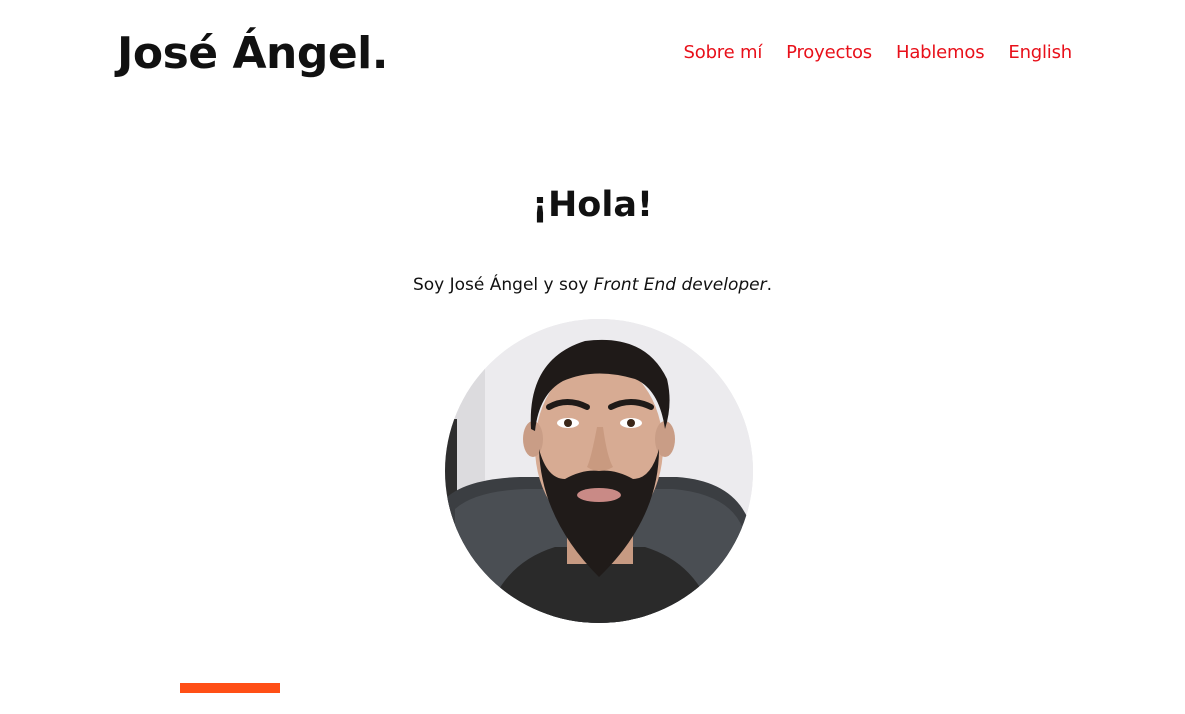 The height and width of the screenshot is (714, 1185). Describe the element at coordinates (592, 205) in the screenshot. I see `hero-title: ¡Hola!` at that location.